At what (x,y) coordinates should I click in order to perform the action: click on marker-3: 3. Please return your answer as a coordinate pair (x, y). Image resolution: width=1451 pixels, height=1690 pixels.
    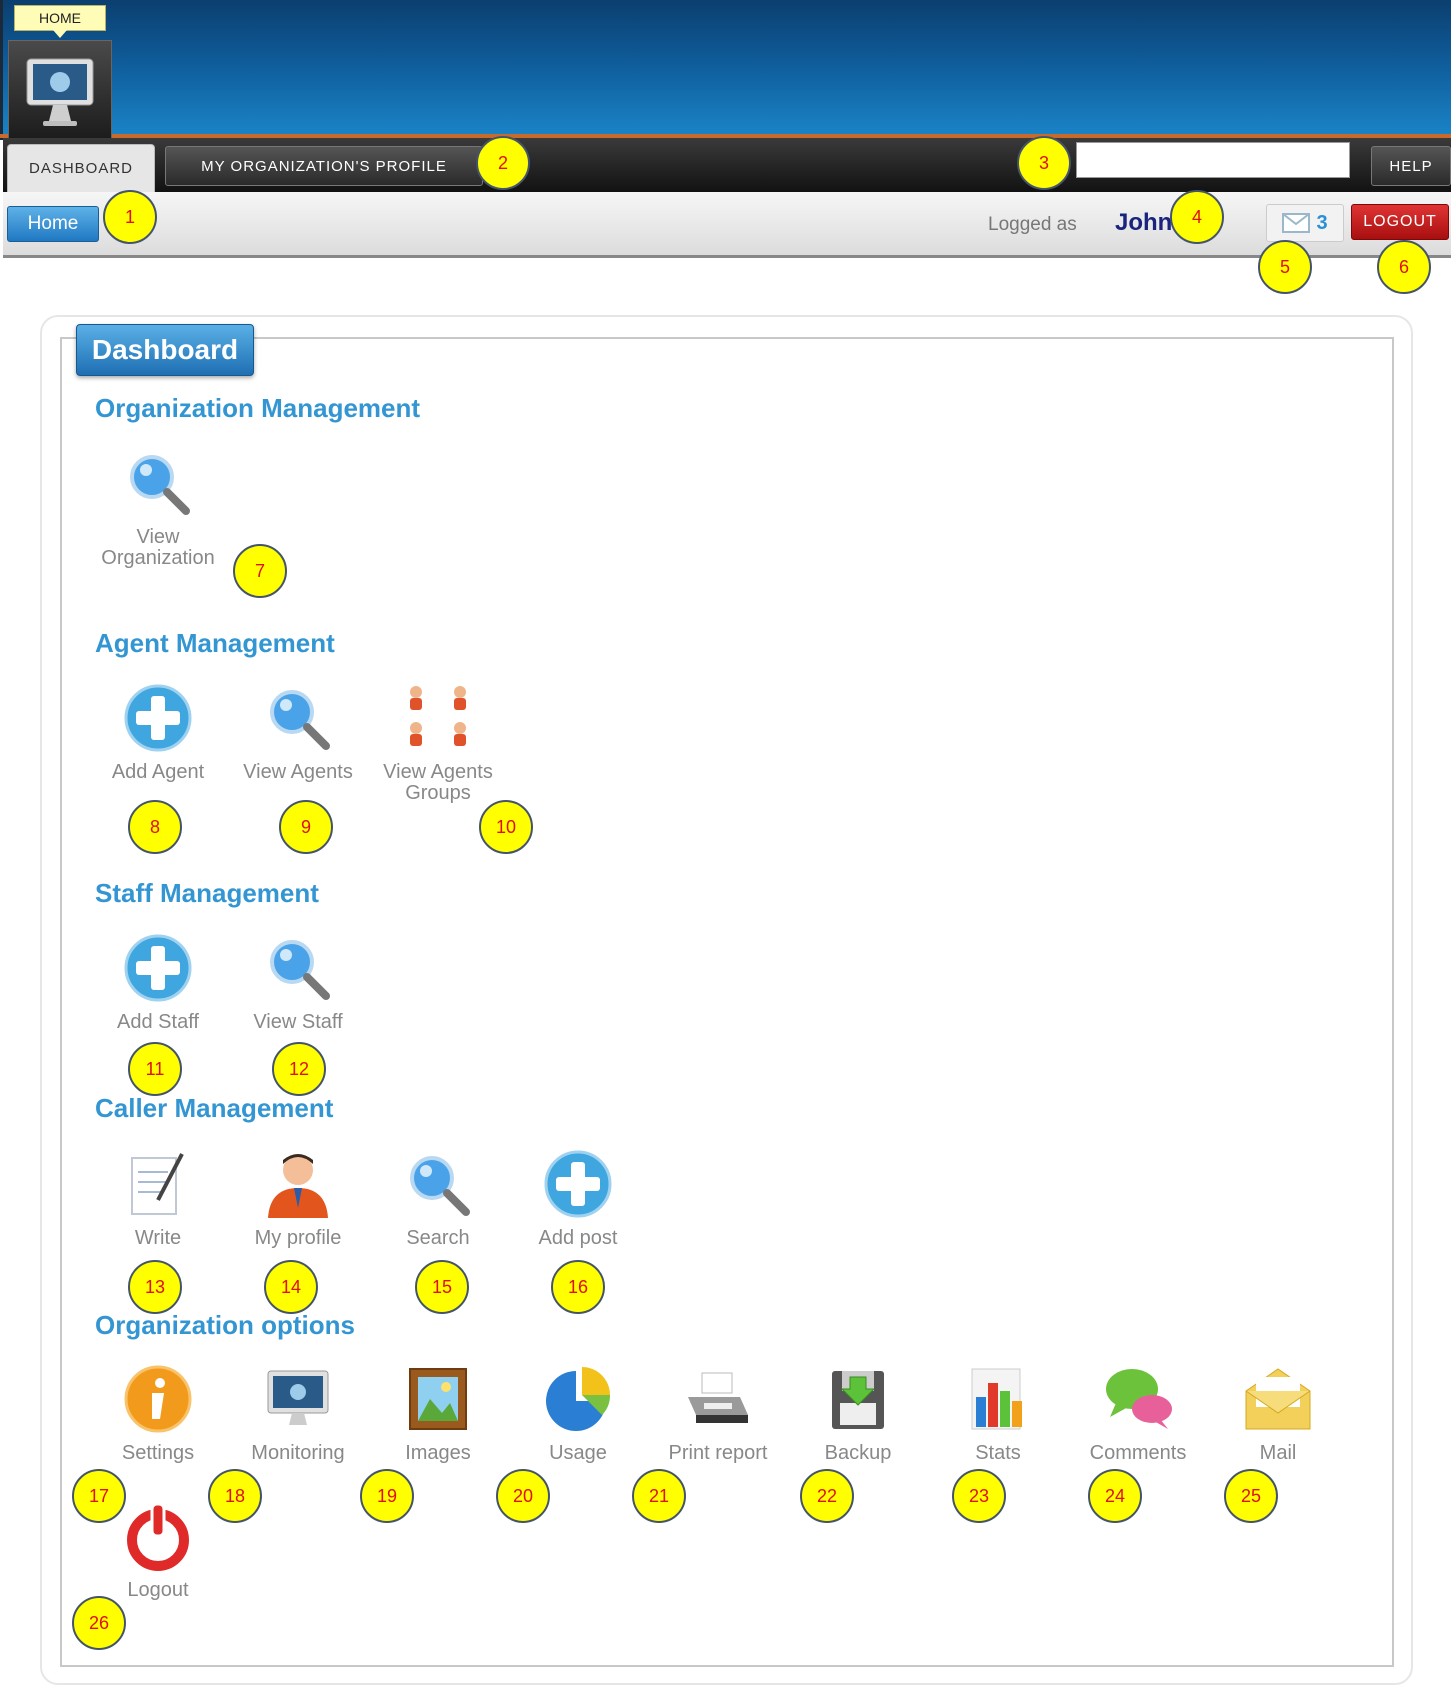
    Looking at the image, I should click on (1044, 163).